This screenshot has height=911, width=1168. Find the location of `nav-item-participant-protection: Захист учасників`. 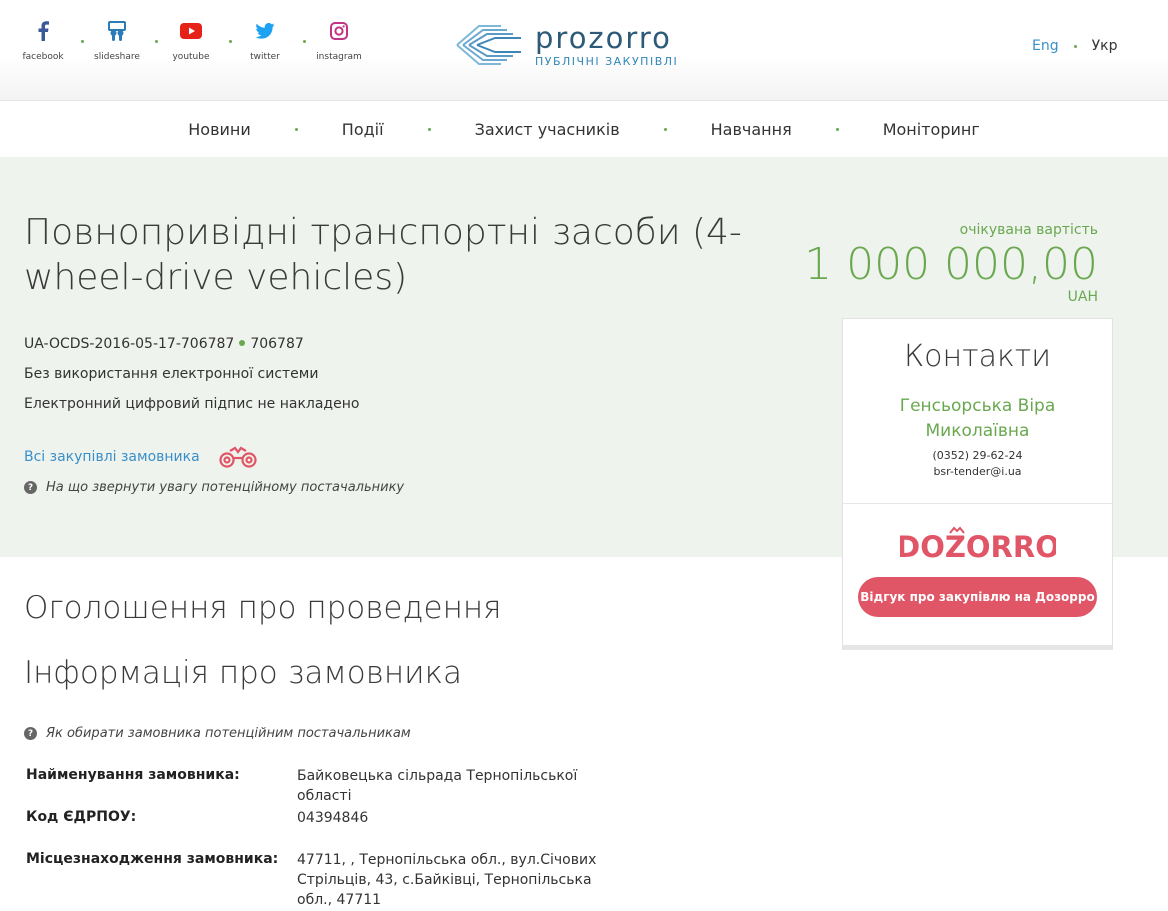

nav-item-participant-protection: Захист учасників is located at coordinates (547, 129).